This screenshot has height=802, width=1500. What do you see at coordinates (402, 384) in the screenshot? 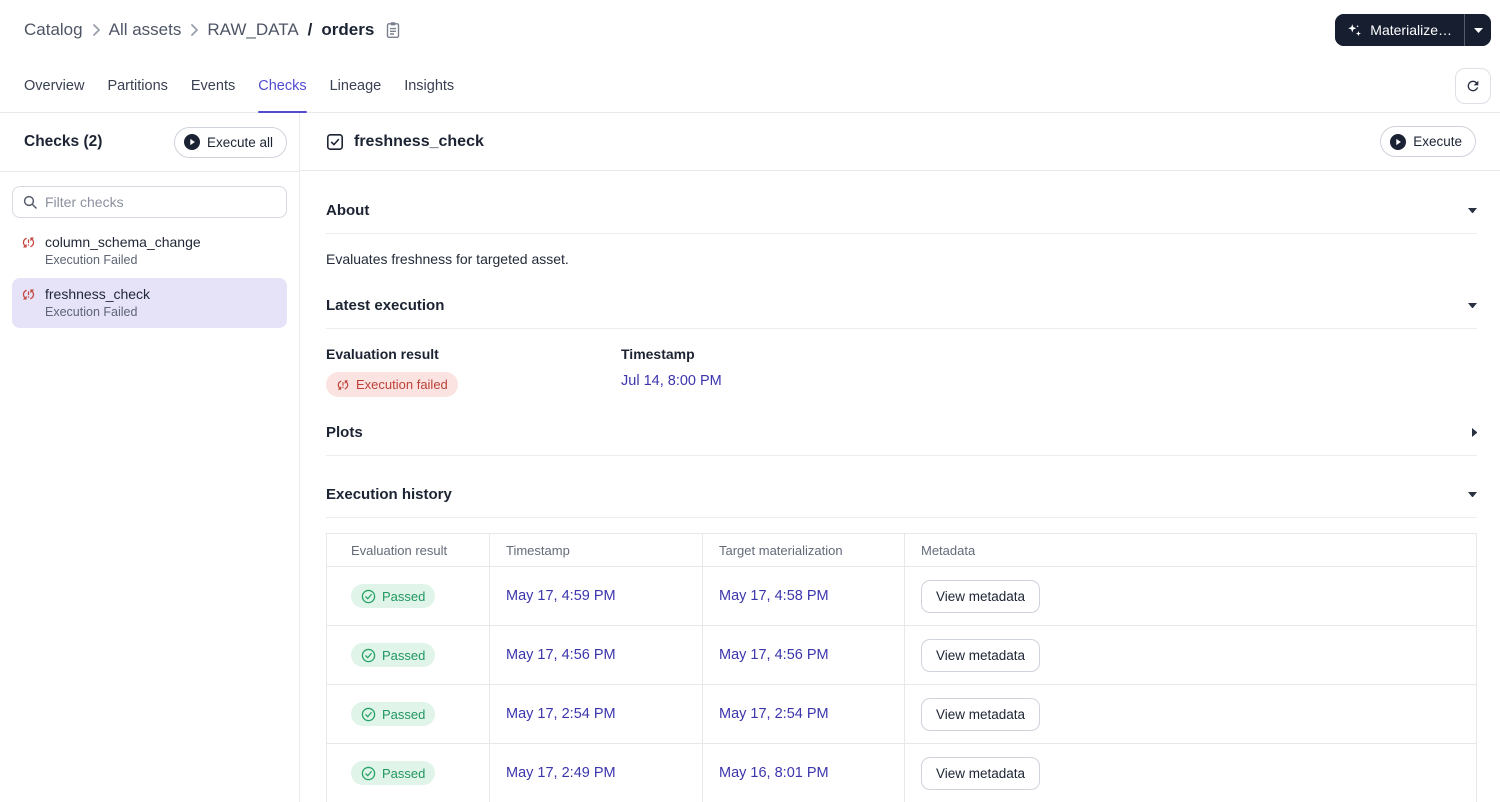
I see `execution-failed-badge-label: Execution failed` at bounding box center [402, 384].